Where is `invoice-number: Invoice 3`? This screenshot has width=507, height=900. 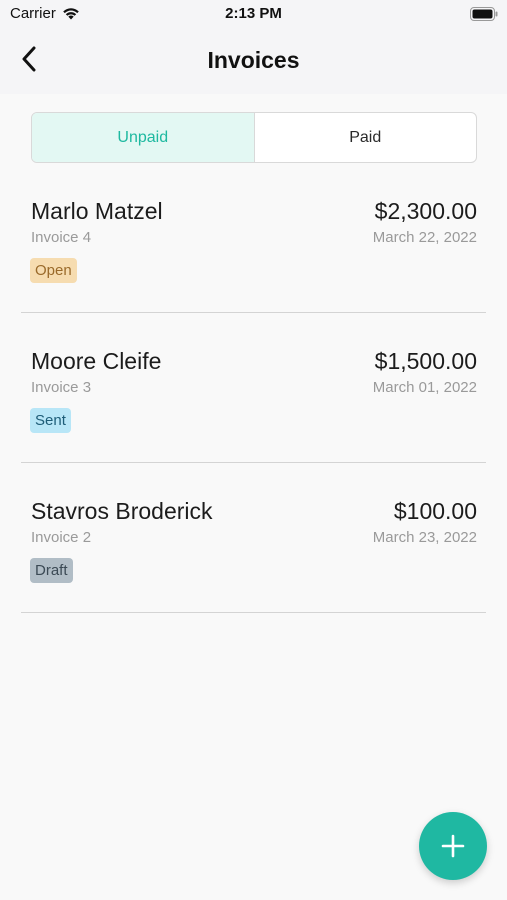
invoice-number: Invoice 3 is located at coordinates (61, 387).